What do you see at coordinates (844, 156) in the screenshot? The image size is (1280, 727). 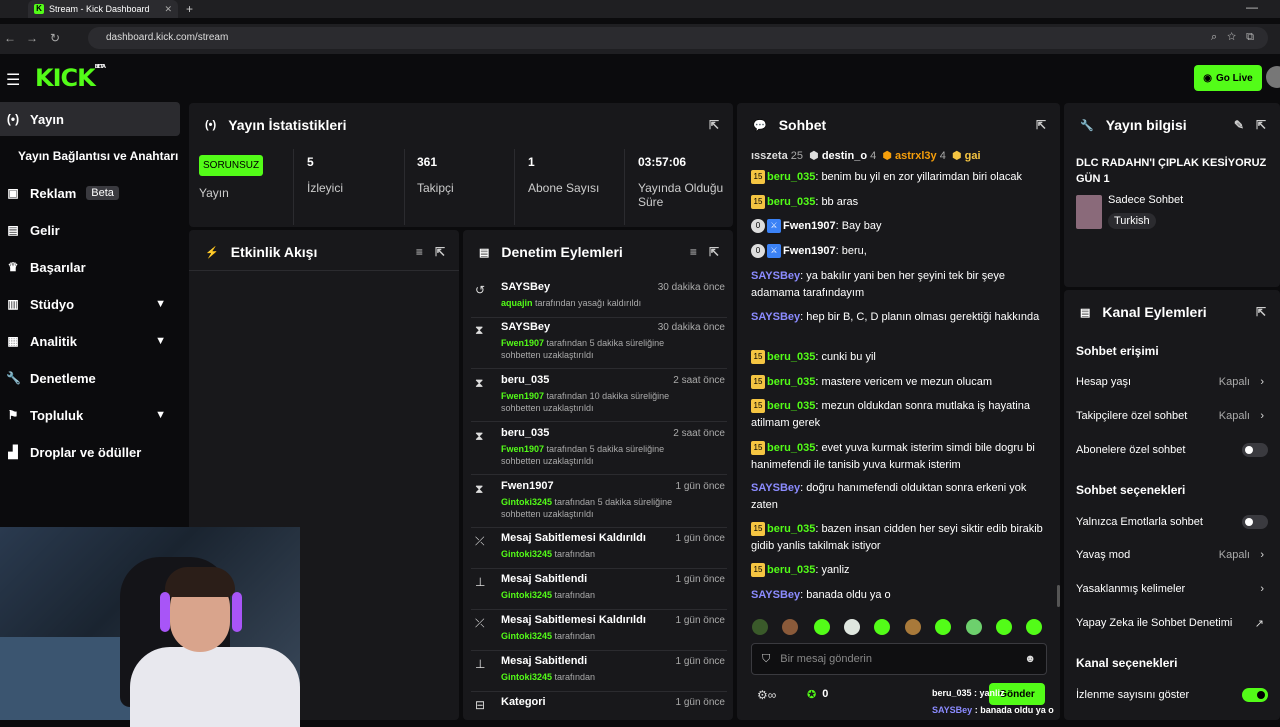 I see `leaderboard-user: destin_o` at bounding box center [844, 156].